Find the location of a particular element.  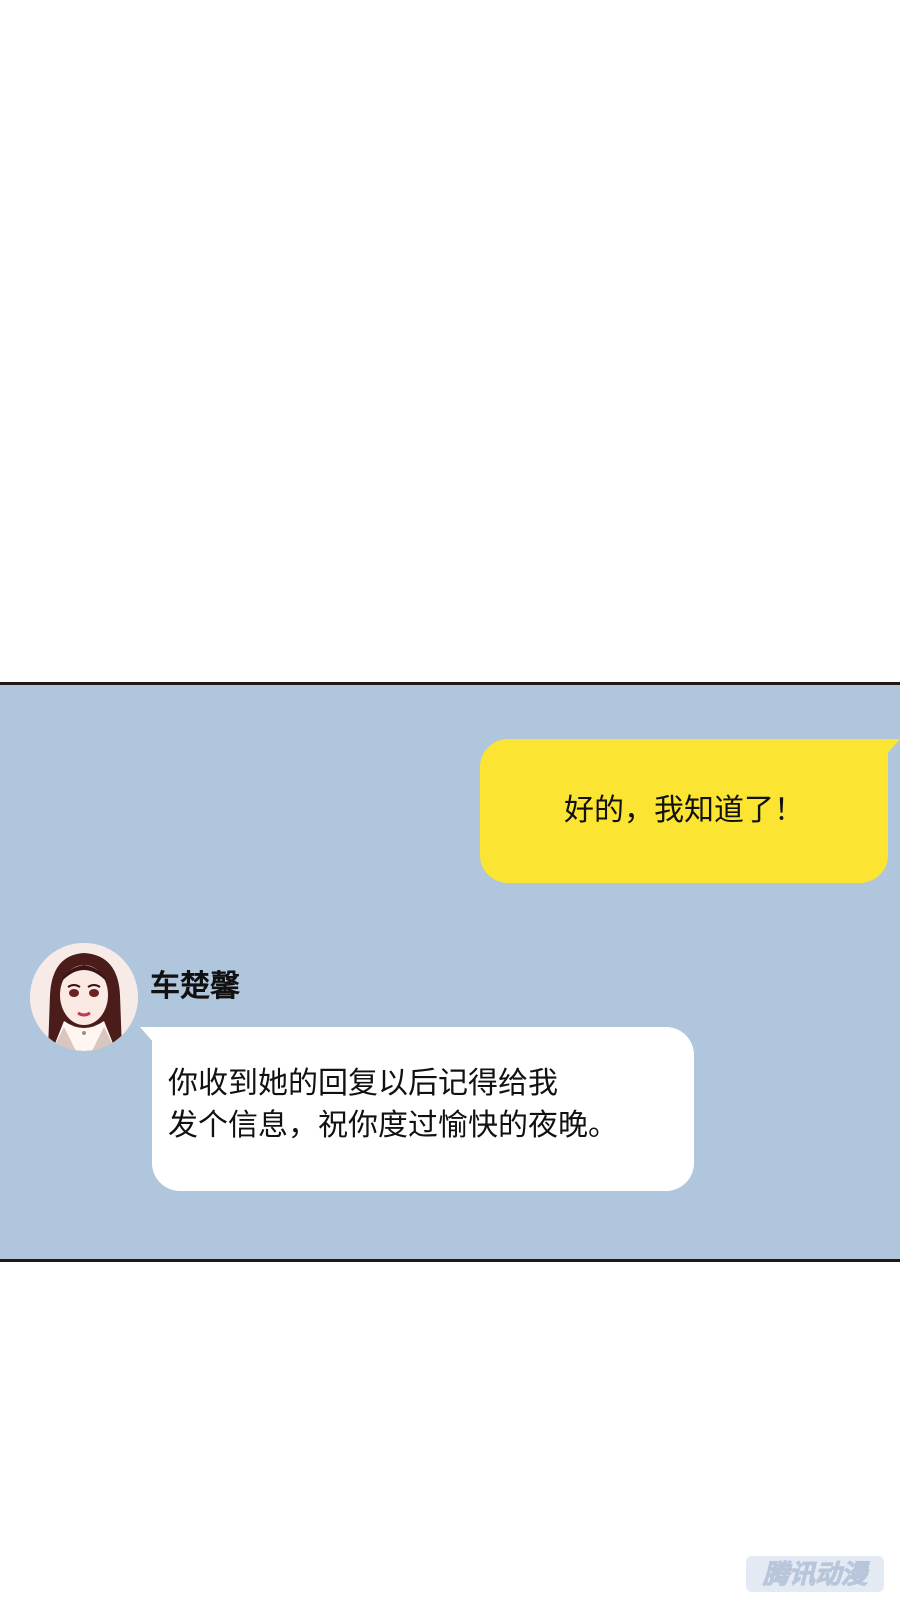

outgoing-bubble-tail is located at coordinates (893, 747).